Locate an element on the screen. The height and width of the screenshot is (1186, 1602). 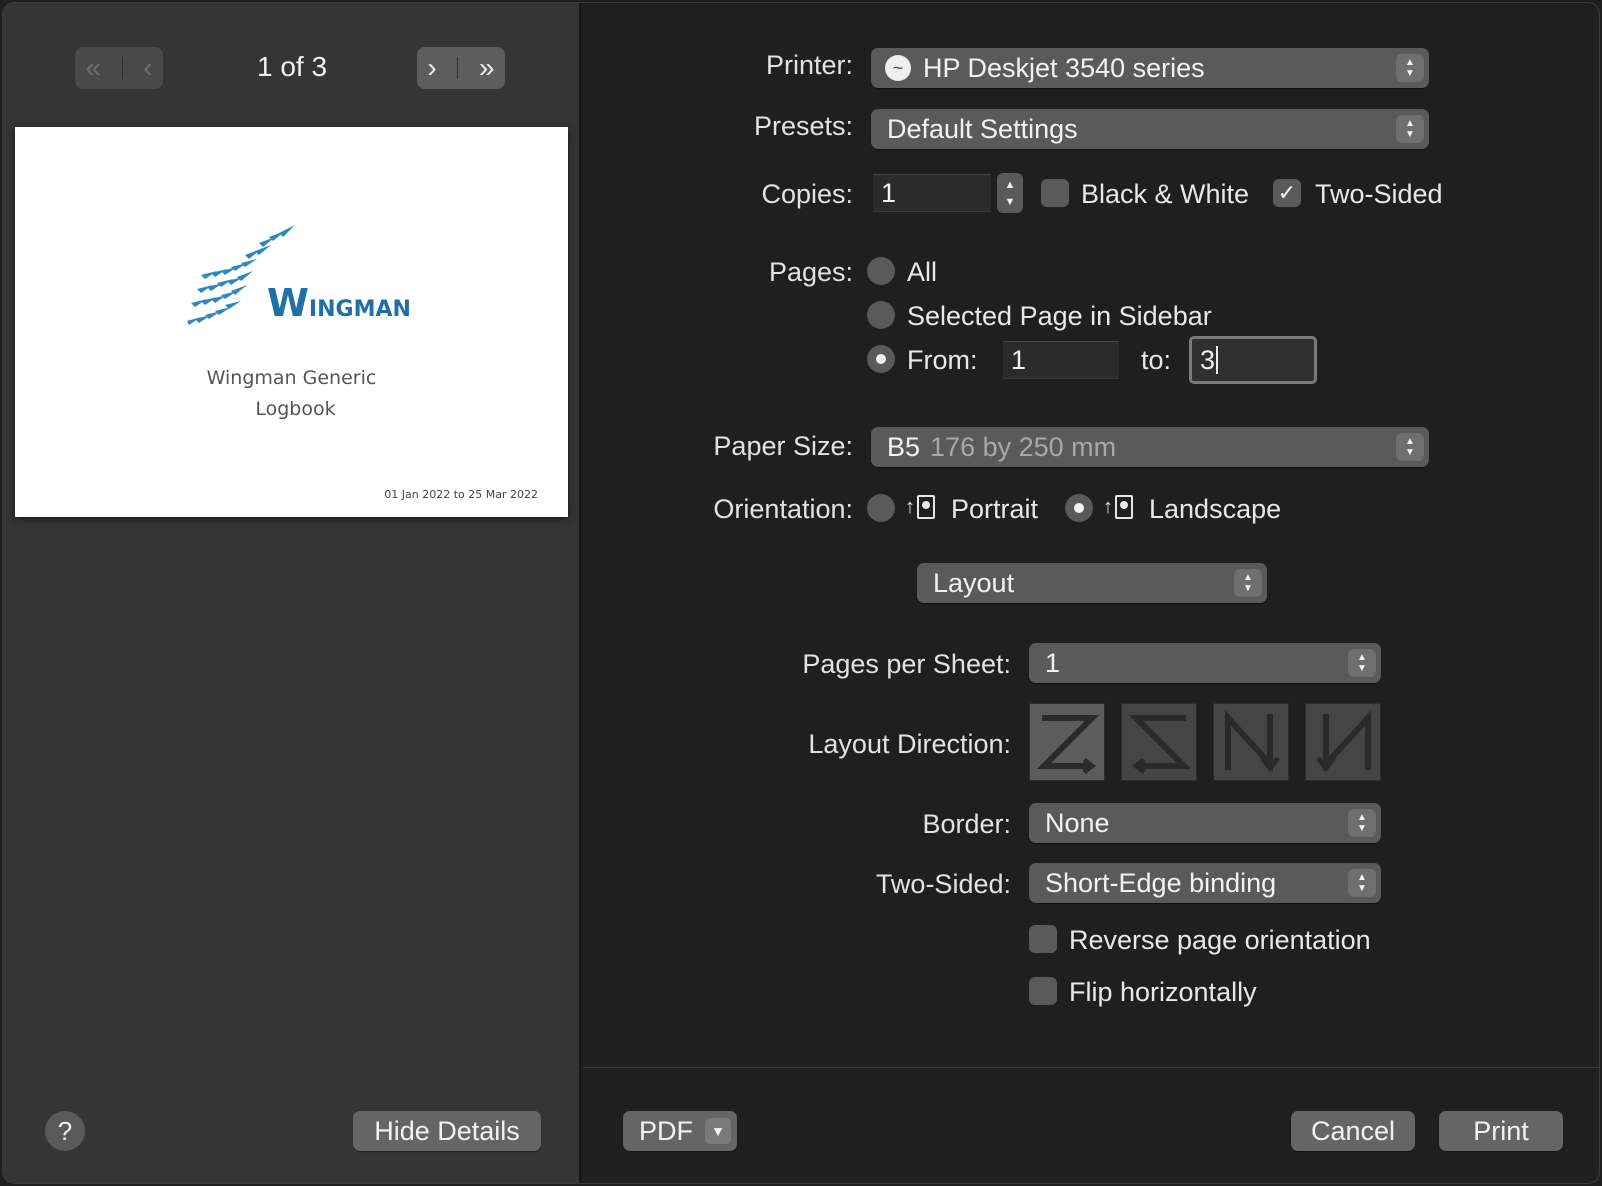
layout-direction-reverse-n-button is located at coordinates (1343, 742).